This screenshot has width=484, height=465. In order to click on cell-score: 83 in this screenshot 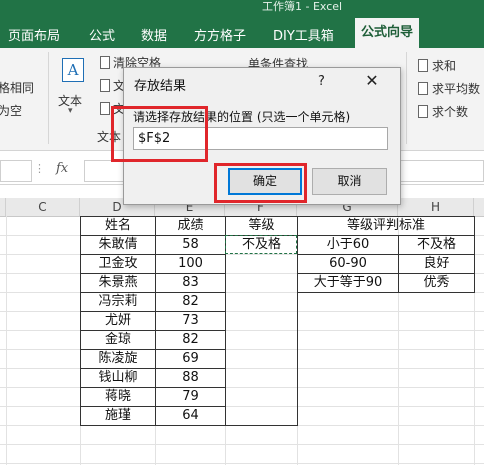, I will do `click(190, 283)`.